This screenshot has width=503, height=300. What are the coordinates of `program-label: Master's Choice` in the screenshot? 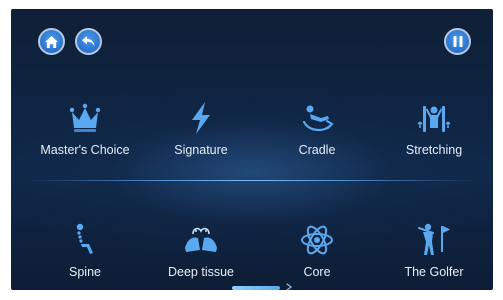 It's located at (85, 150).